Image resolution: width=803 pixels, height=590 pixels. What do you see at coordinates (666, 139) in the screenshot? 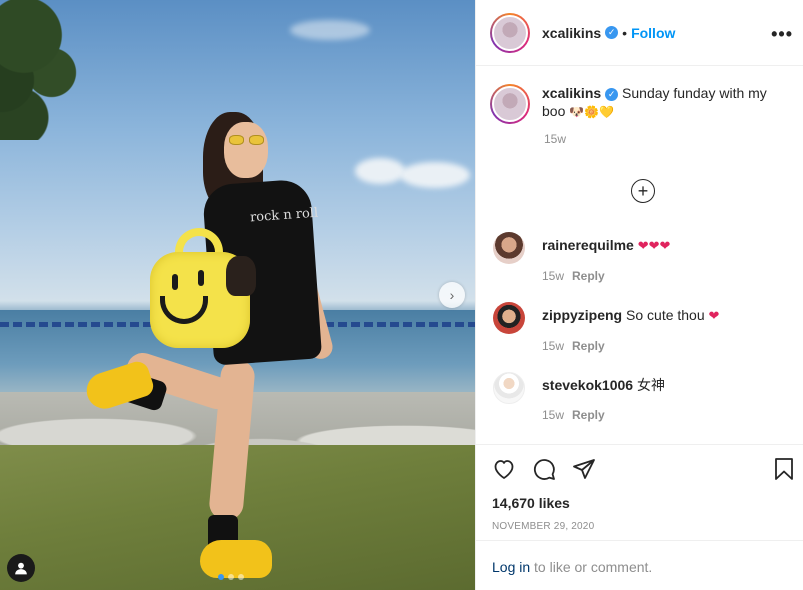
I see `caption-timestamp: 15w` at bounding box center [666, 139].